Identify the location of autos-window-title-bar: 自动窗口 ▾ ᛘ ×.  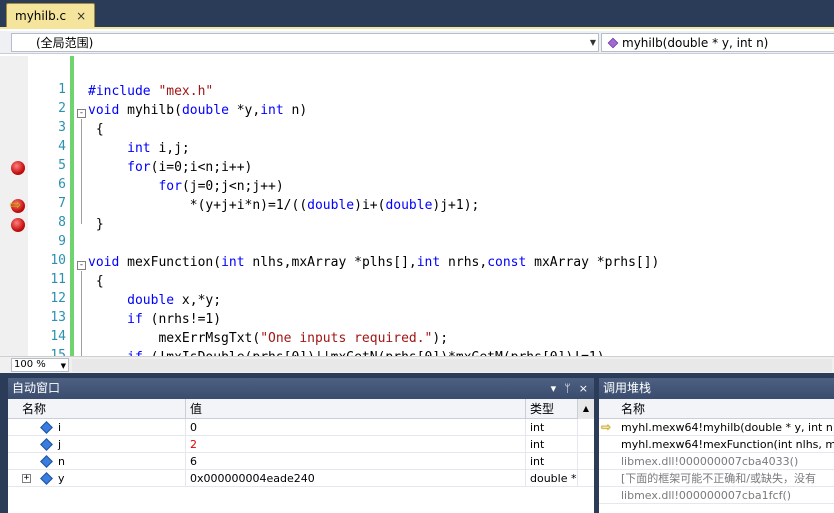
(301, 388).